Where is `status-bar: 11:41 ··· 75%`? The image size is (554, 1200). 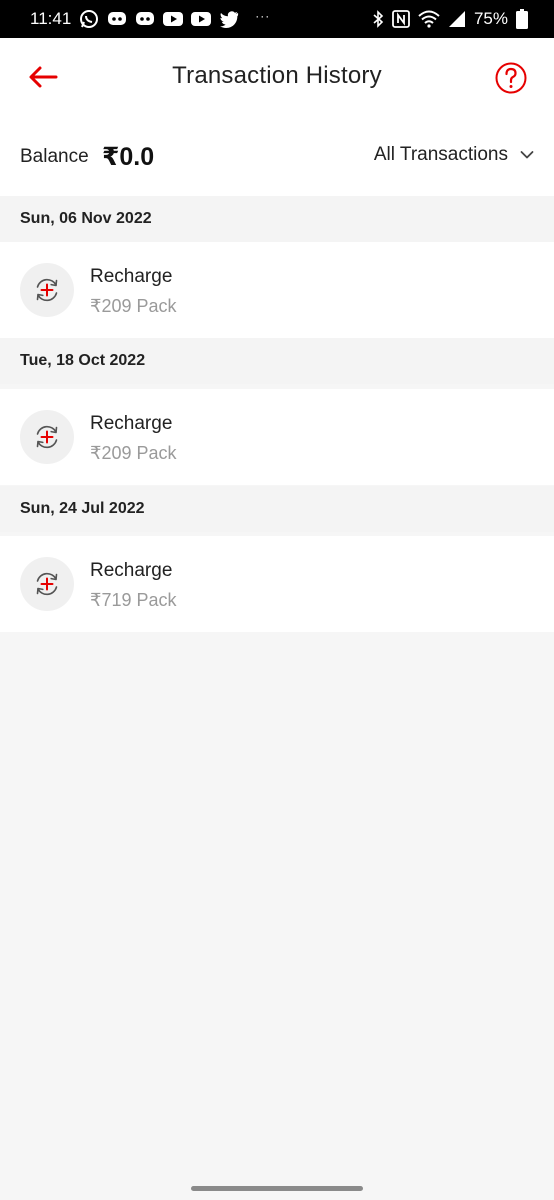 status-bar: 11:41 ··· 75% is located at coordinates (277, 19).